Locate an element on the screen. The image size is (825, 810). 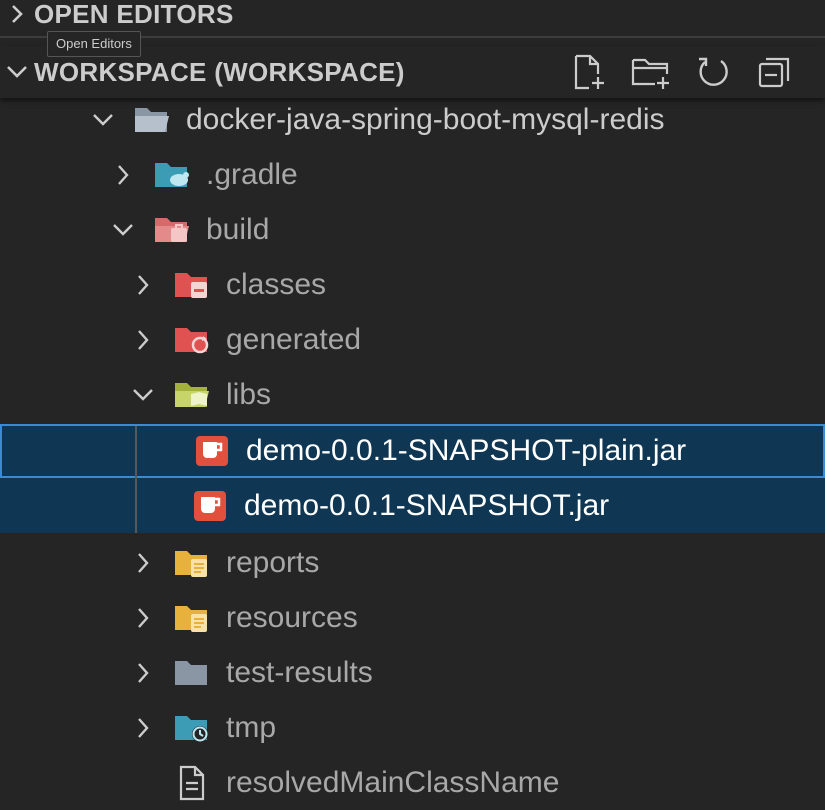
folder-icon is located at coordinates (192, 673).